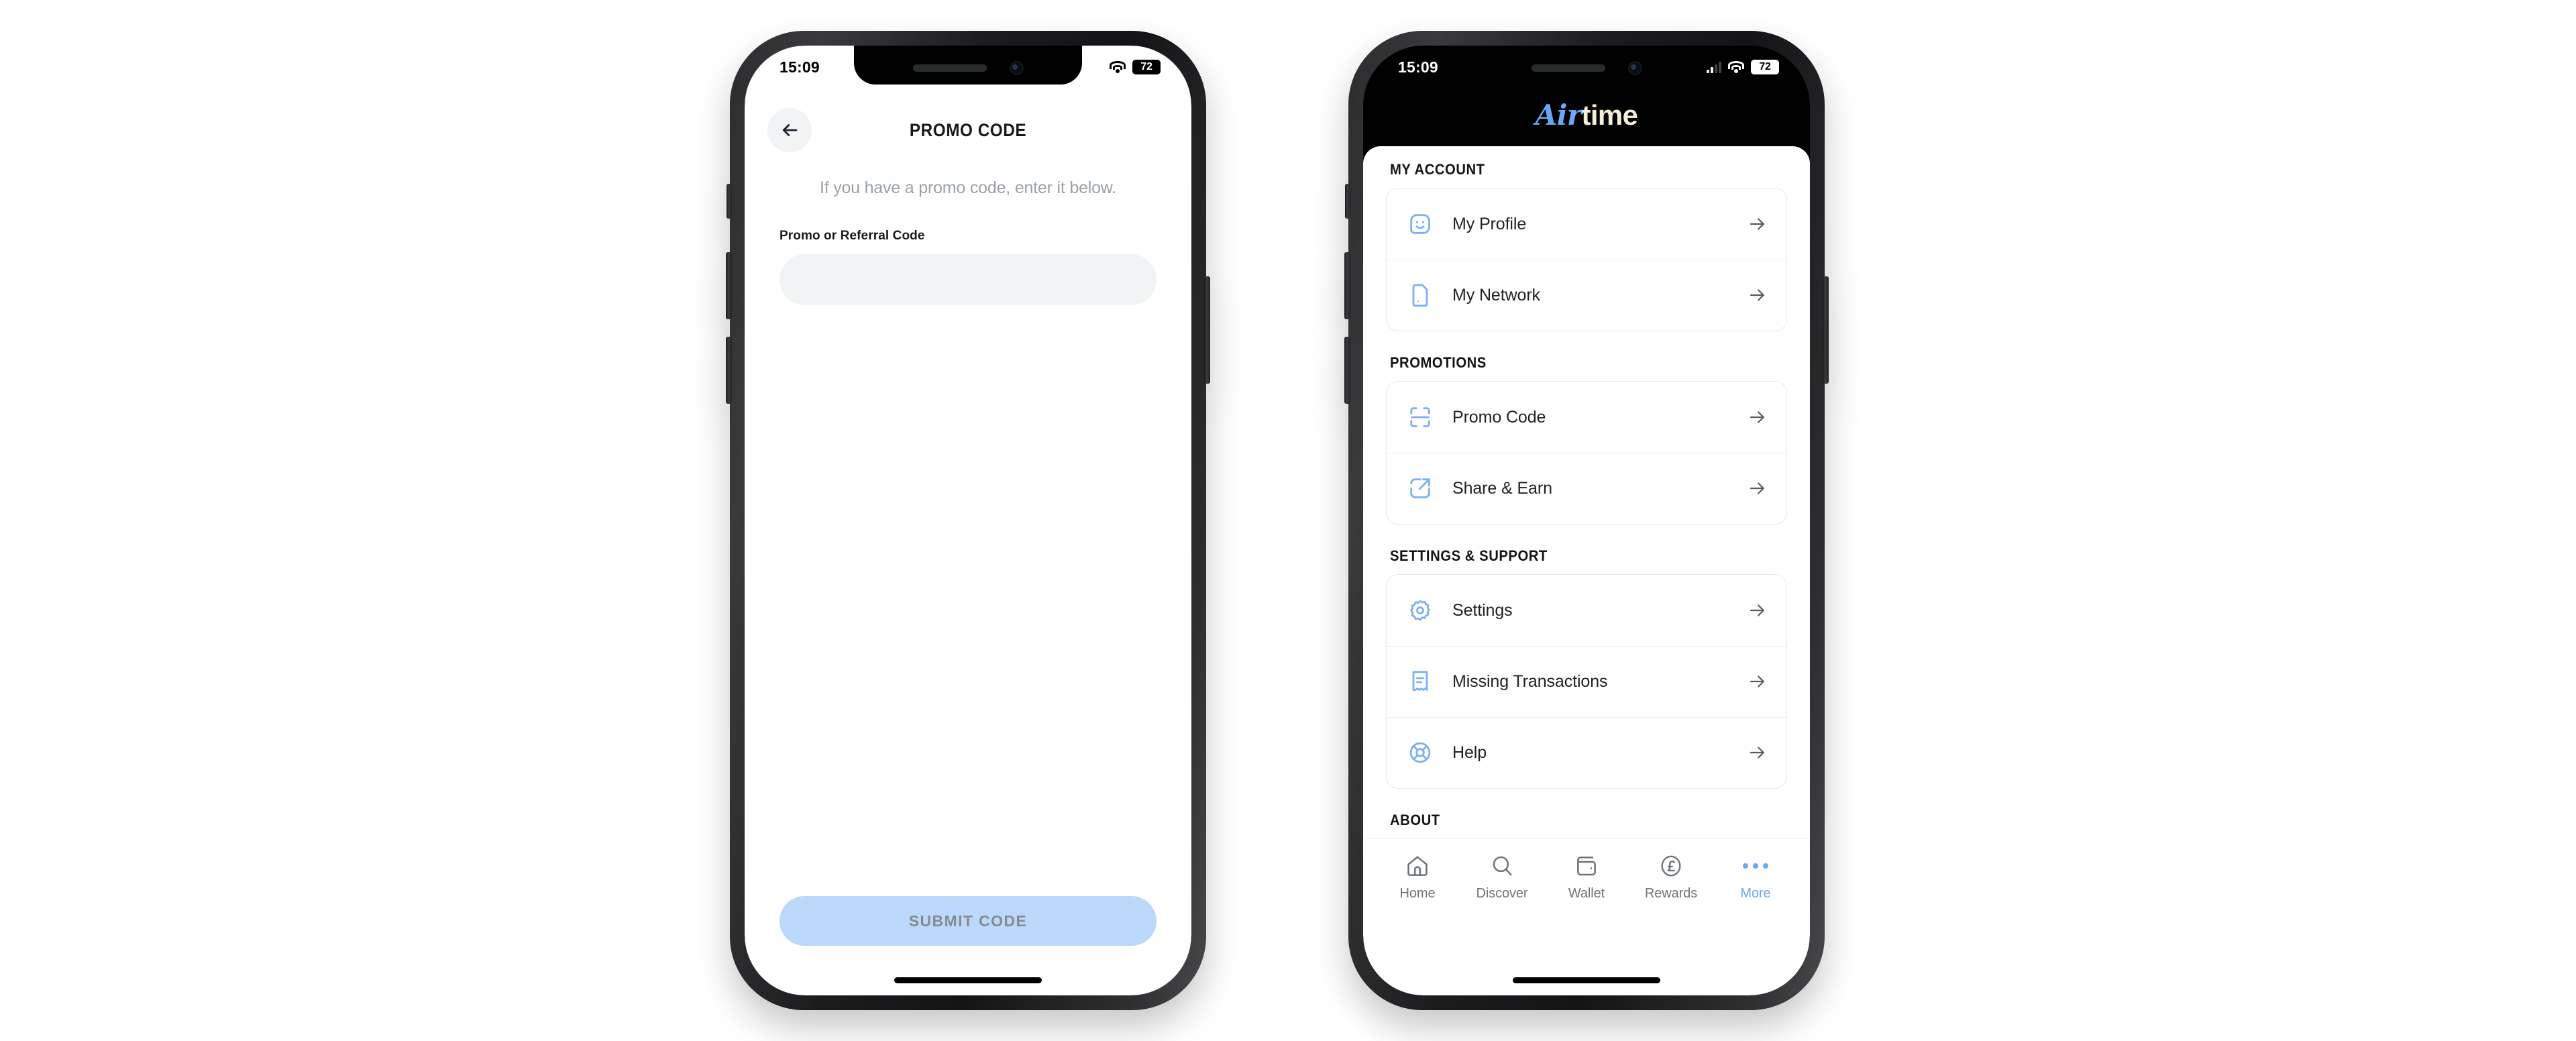 The width and height of the screenshot is (2576, 1041). I want to click on signal-bars-icon, so click(1714, 67).